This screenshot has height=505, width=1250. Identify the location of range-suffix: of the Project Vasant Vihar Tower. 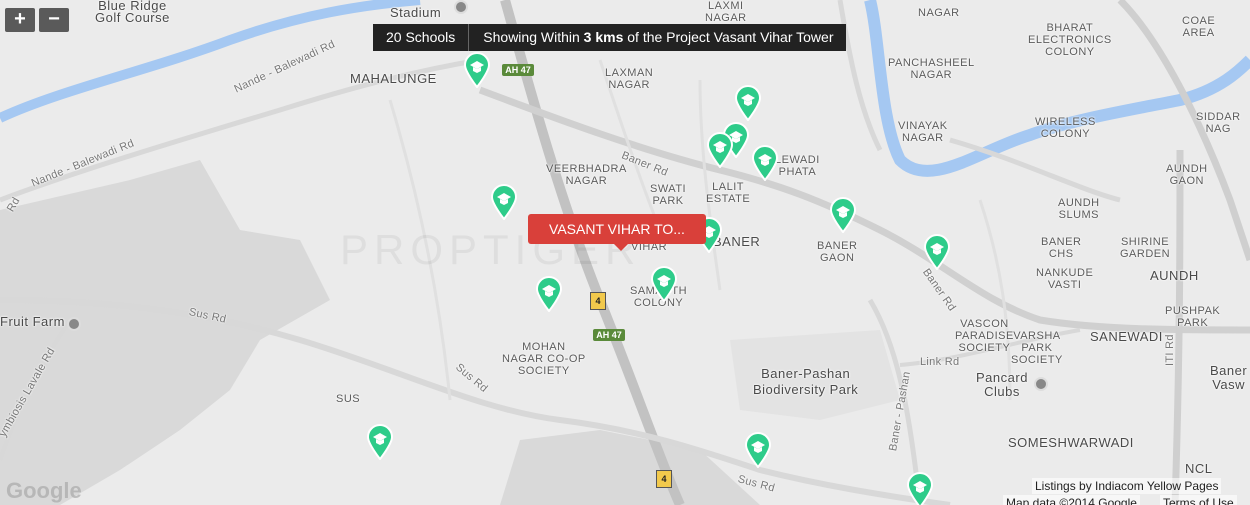
(728, 37).